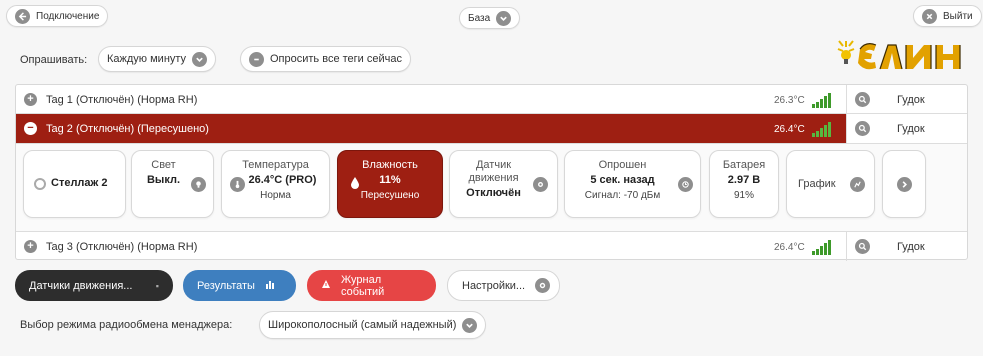 The width and height of the screenshot is (983, 356). What do you see at coordinates (929, 16) in the screenshot?
I see `close-icon` at bounding box center [929, 16].